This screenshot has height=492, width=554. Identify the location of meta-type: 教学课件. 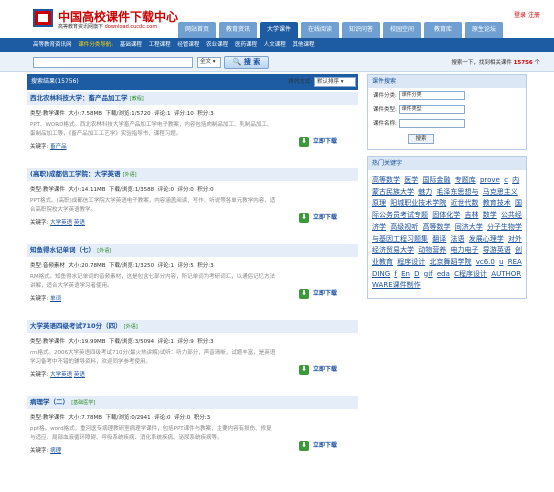
(53, 418).